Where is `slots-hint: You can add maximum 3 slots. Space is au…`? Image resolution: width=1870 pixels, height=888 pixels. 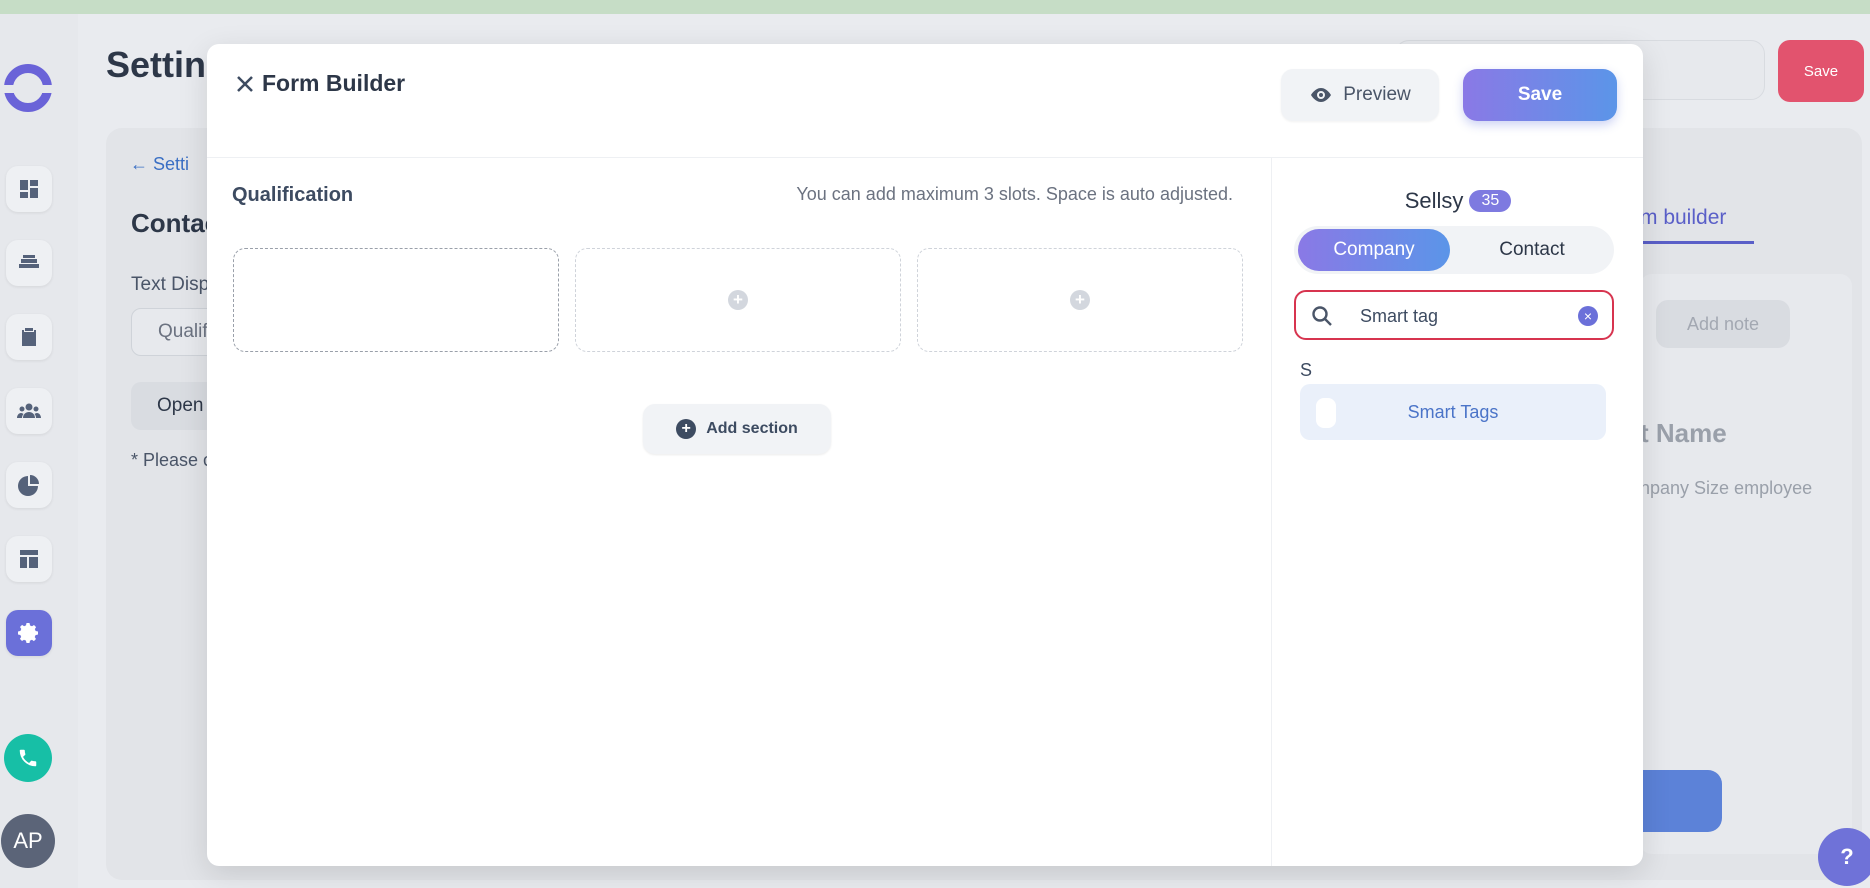
slots-hint: You can add maximum 3 slots. Space is au… is located at coordinates (1014, 194).